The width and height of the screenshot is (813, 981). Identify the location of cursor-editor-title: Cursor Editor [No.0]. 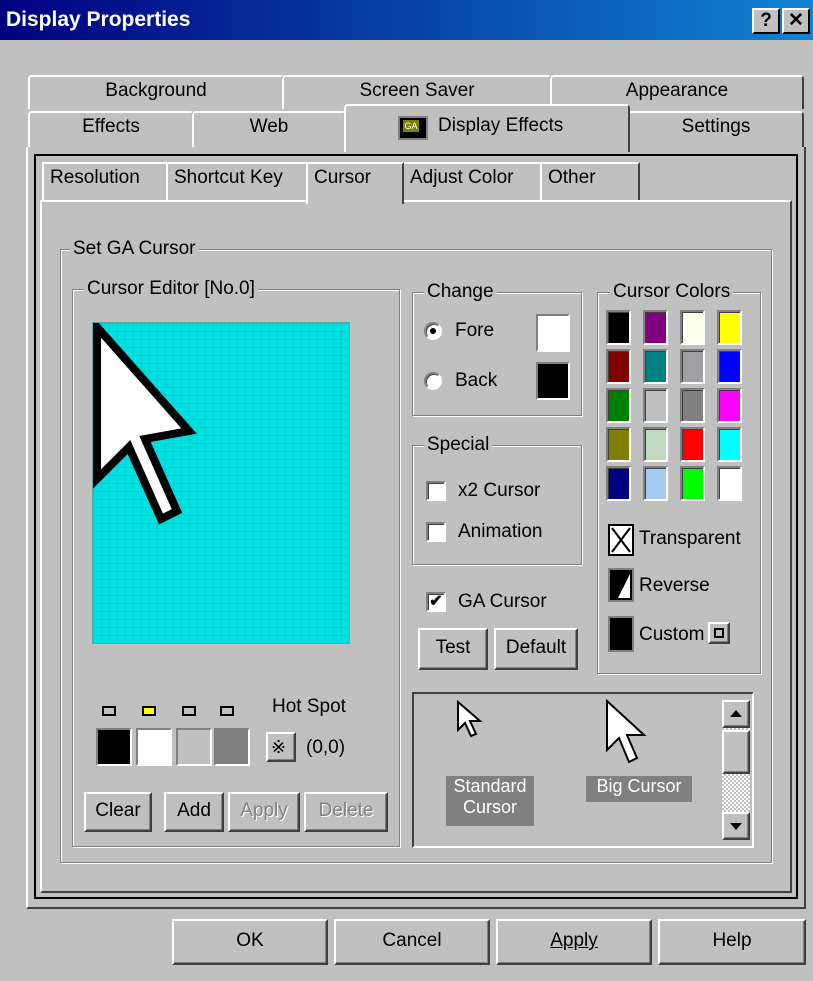
(171, 289).